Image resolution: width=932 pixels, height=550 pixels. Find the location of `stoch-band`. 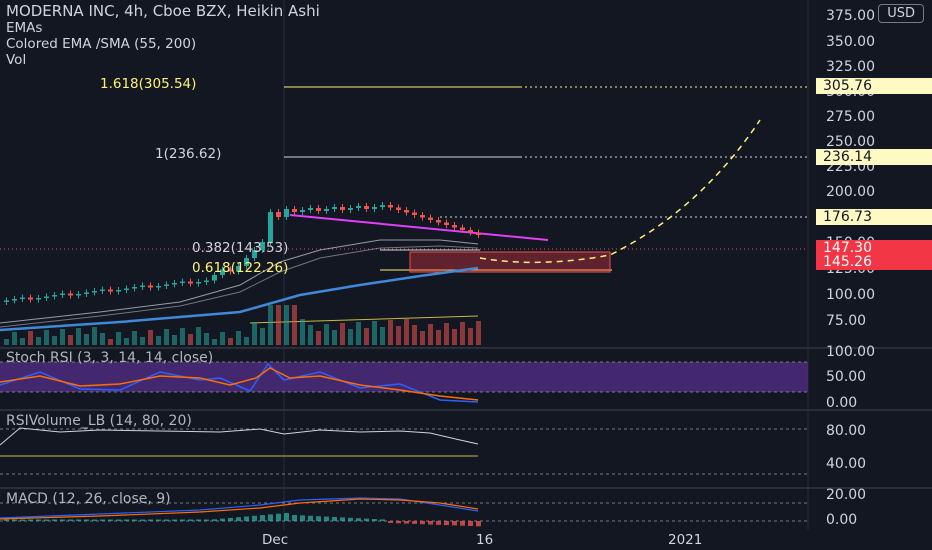

stoch-band is located at coordinates (404, 377).